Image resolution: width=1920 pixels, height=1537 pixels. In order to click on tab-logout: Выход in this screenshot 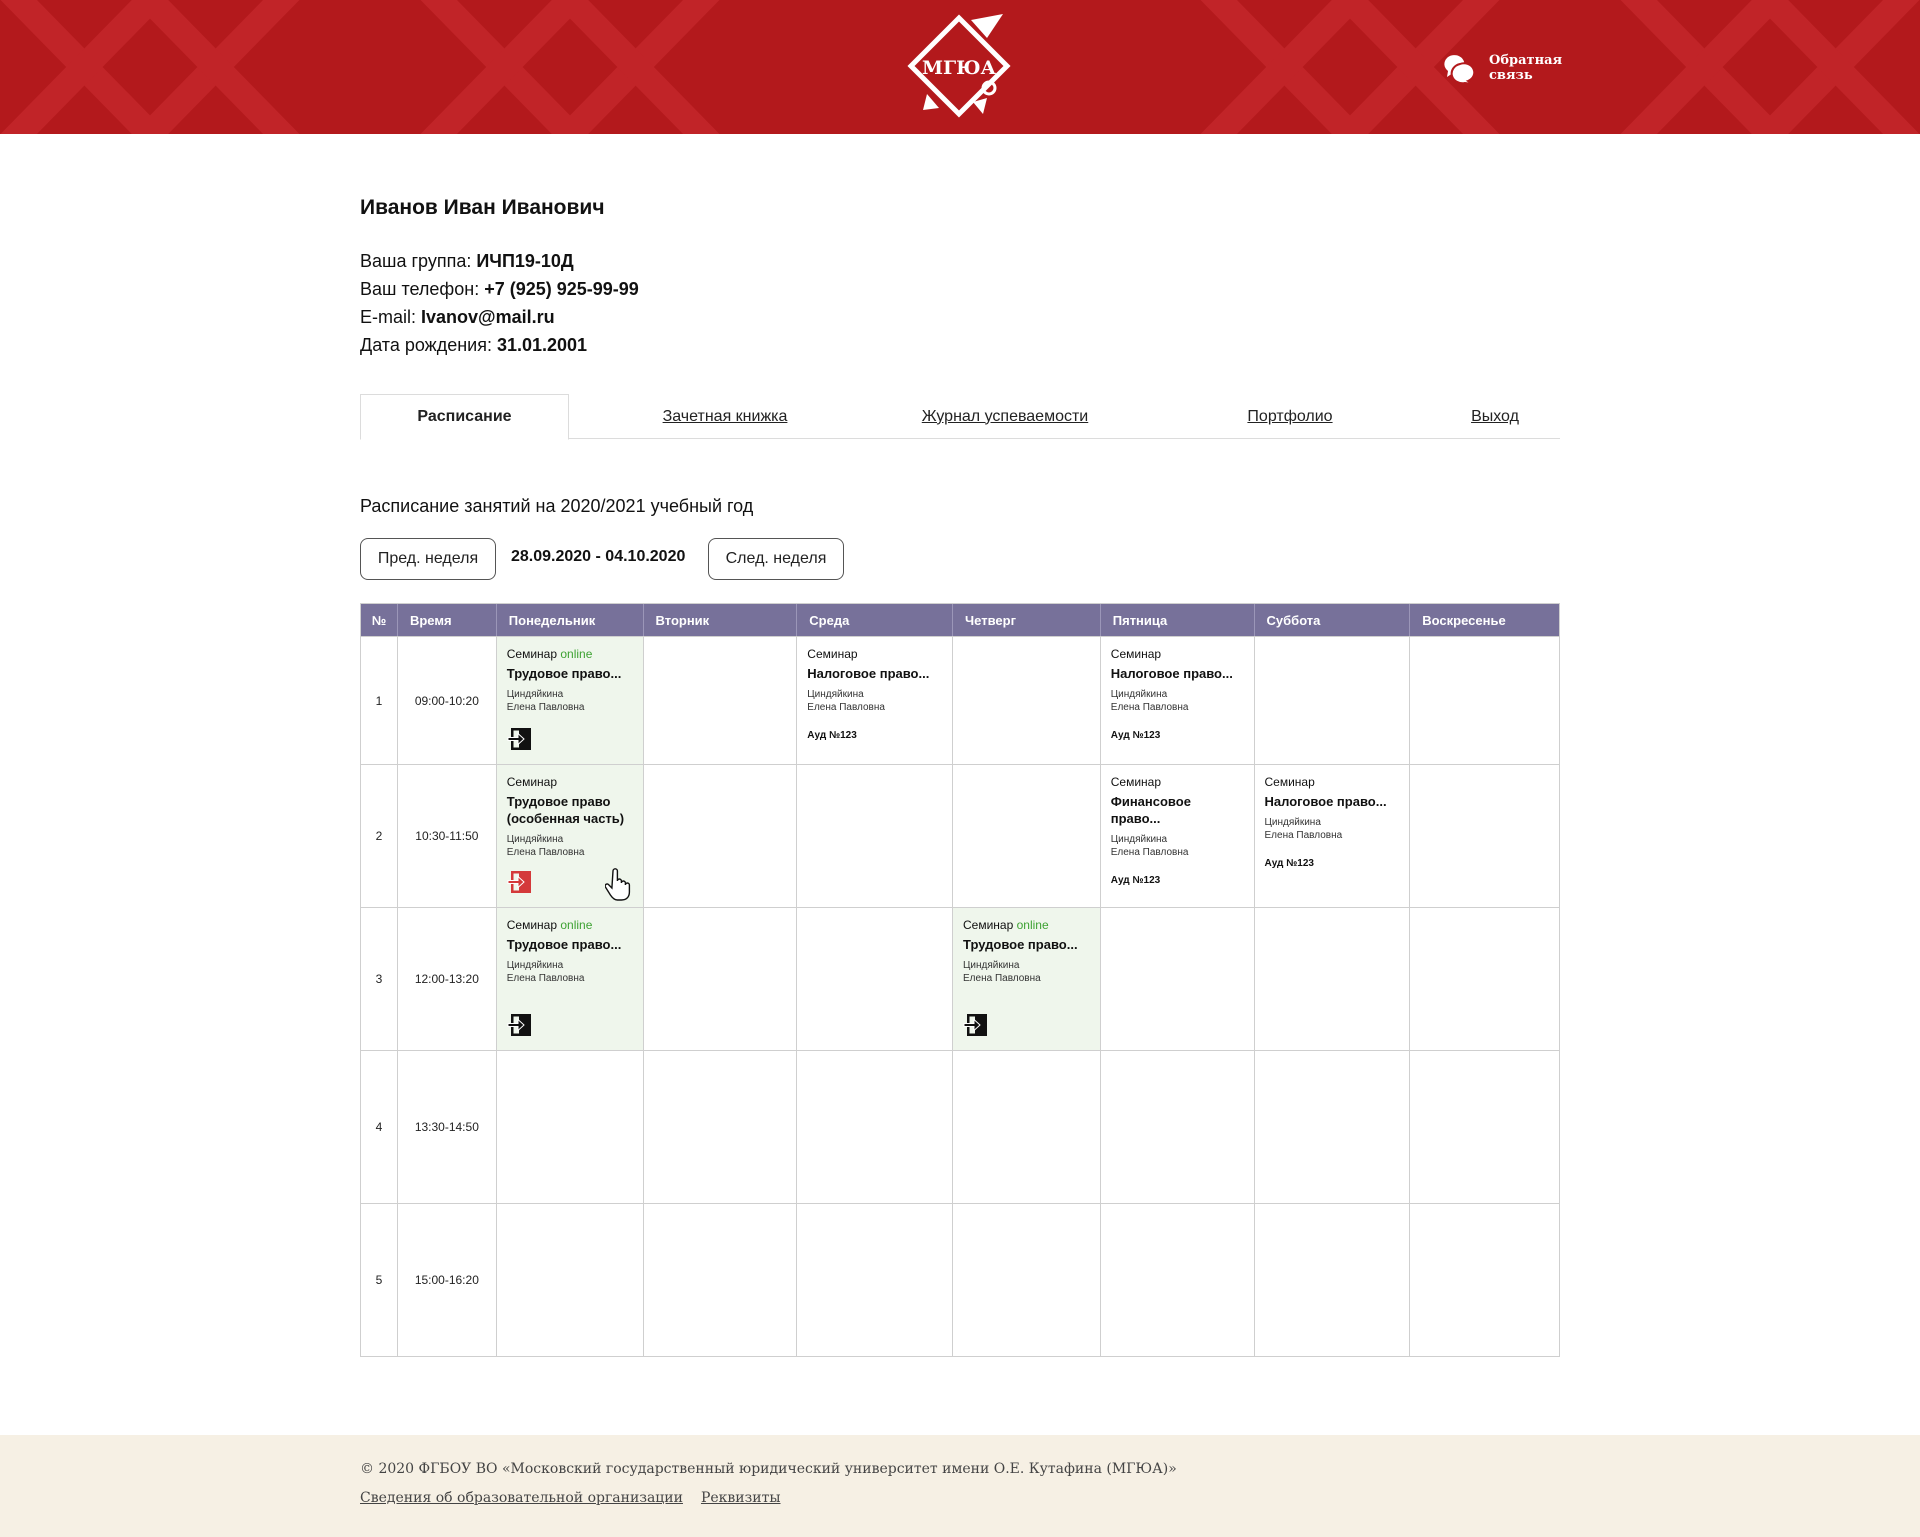, I will do `click(1495, 416)`.